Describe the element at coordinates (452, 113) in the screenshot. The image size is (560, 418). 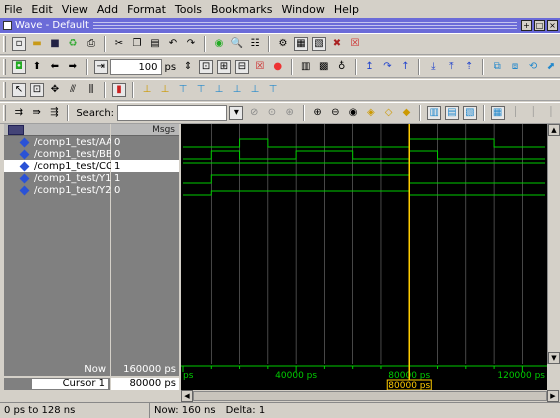
I see `cursor-delete-icon: ▤` at that location.